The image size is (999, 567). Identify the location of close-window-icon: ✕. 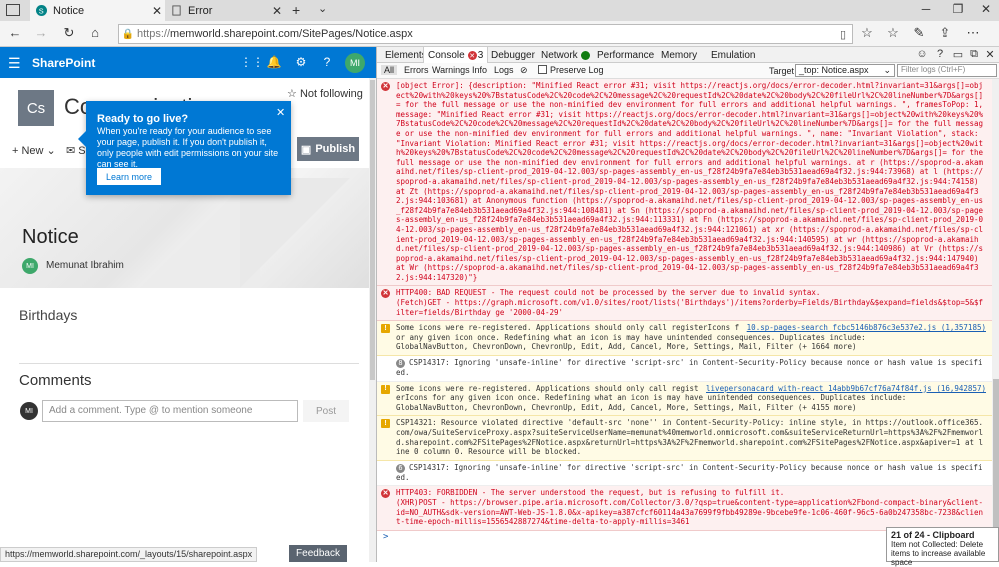
(986, 9).